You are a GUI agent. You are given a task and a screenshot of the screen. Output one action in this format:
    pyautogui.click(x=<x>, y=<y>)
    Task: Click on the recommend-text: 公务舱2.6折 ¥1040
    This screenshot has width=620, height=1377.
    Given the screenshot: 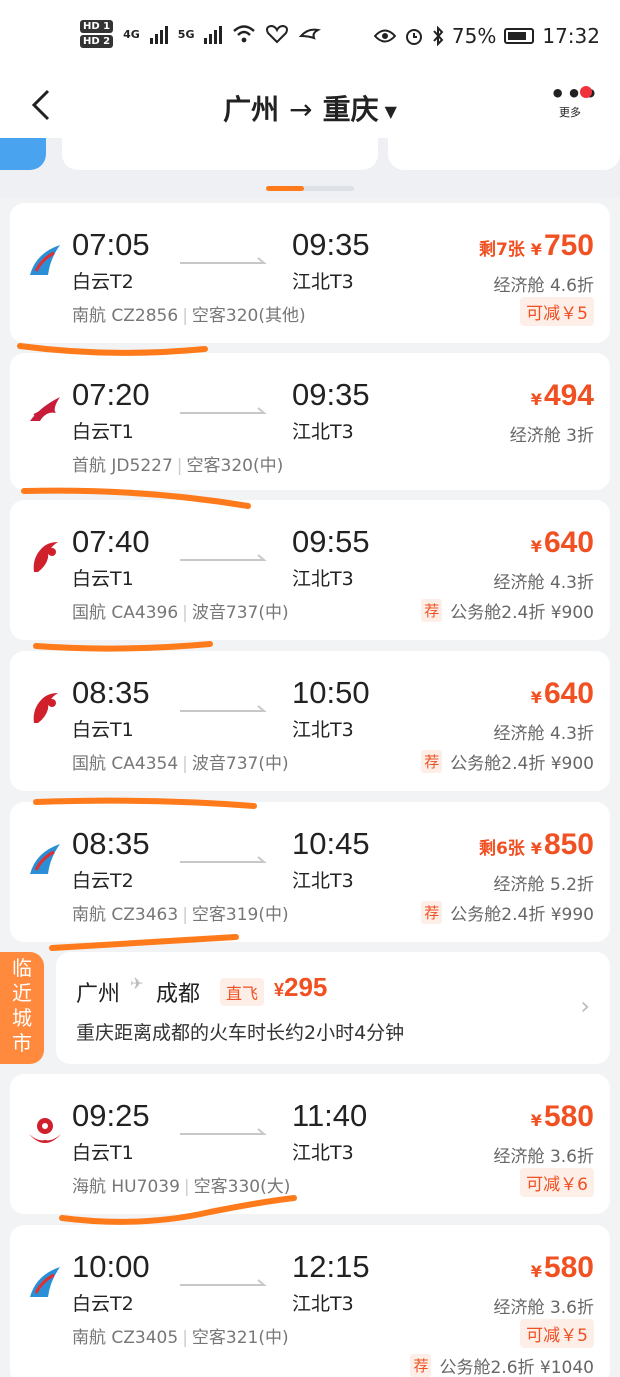 What is the action you would take?
    pyautogui.click(x=516, y=1367)
    